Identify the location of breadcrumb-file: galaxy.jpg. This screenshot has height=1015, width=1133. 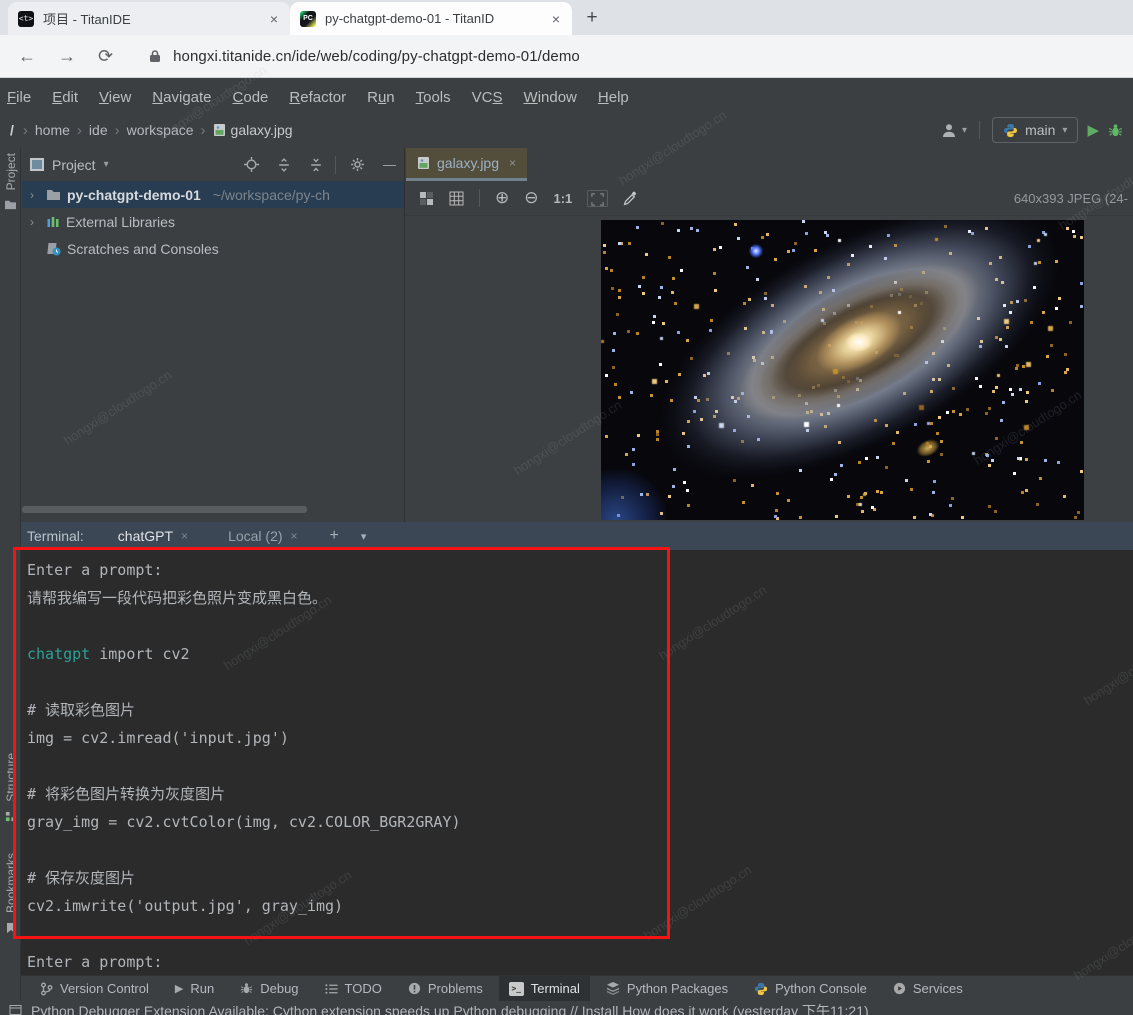
(253, 130).